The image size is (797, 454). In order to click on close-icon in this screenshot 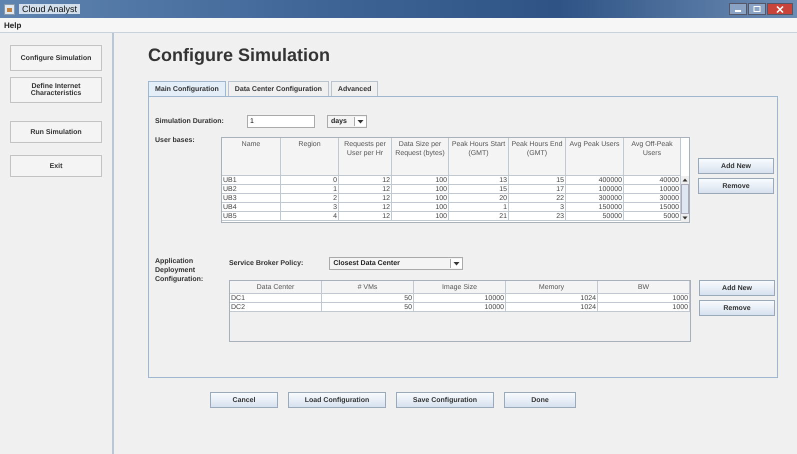, I will do `click(780, 9)`.